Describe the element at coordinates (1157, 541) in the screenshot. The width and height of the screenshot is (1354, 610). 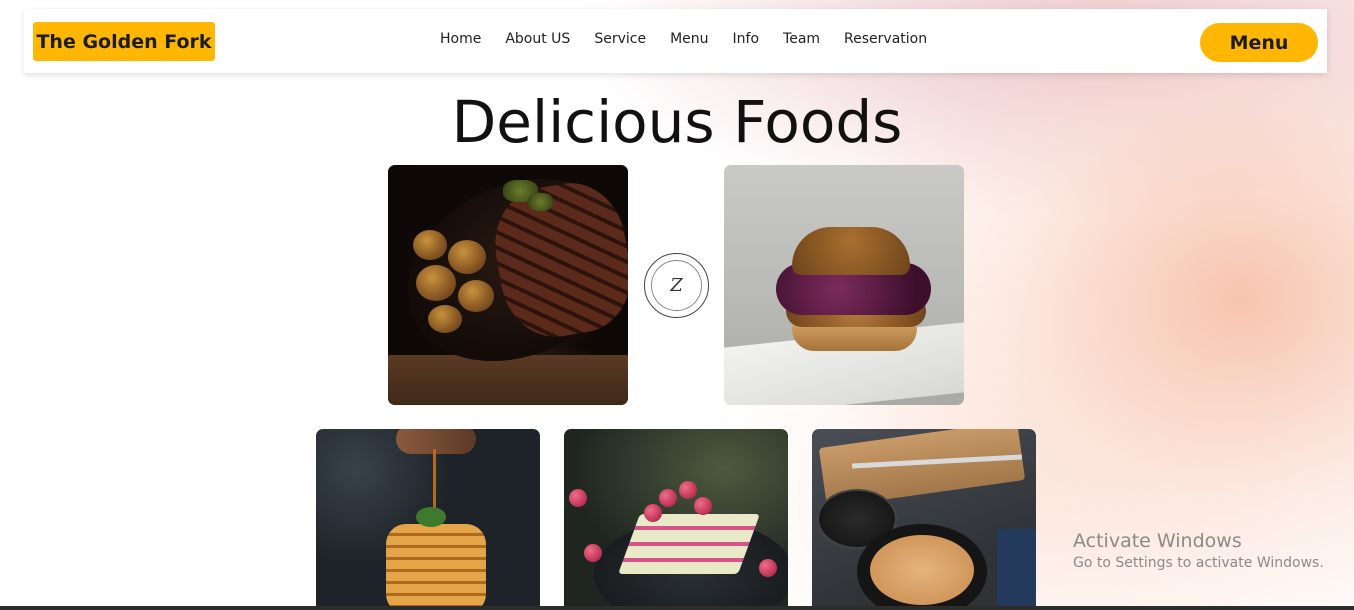
I see `watermark-title: Activate Windows` at that location.